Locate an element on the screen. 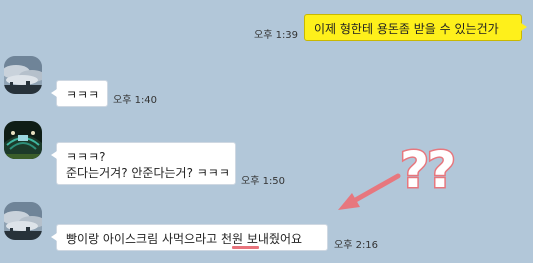  received-message-bubble: ㅋㅋㅋ is located at coordinates (79, 93).